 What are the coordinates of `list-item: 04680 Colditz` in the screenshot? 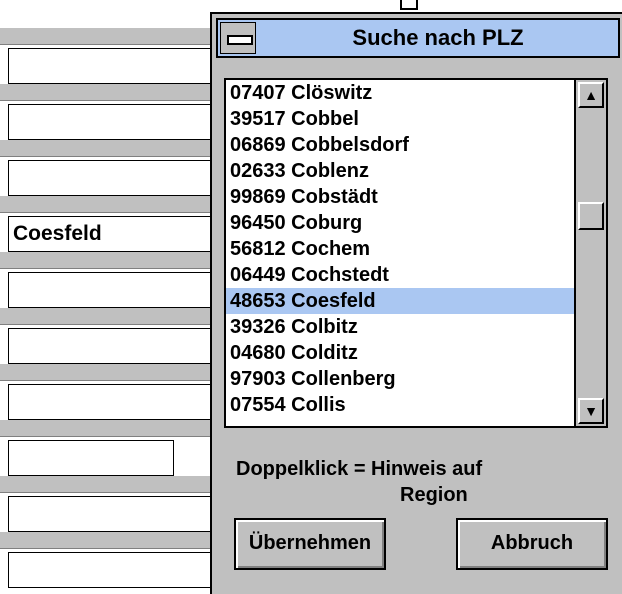 It's located at (401, 353).